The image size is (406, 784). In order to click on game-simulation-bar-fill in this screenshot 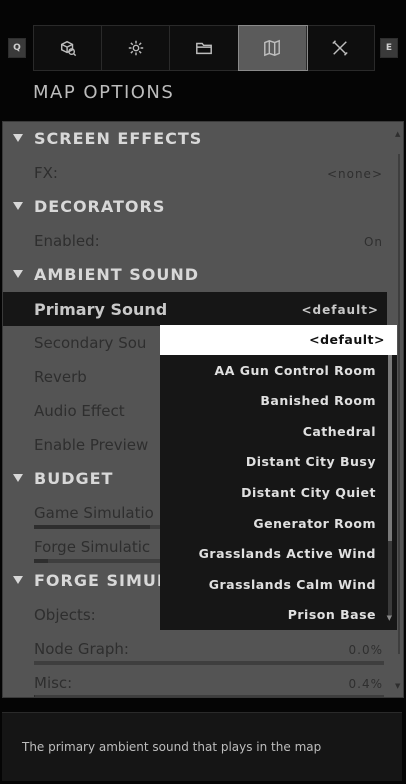, I will do `click(92, 527)`.